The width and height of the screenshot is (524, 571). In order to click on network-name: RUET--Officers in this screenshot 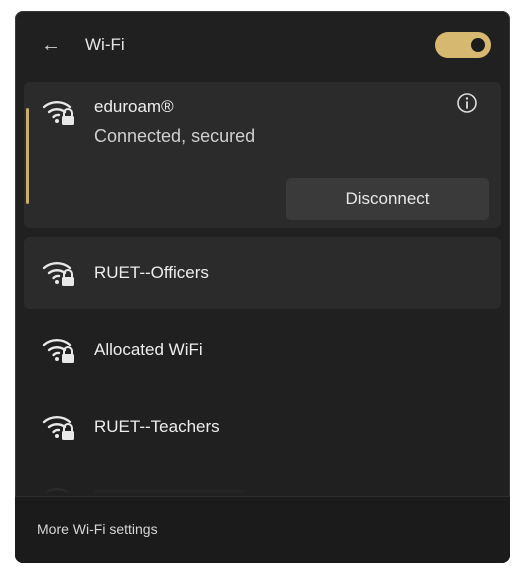, I will do `click(151, 272)`.